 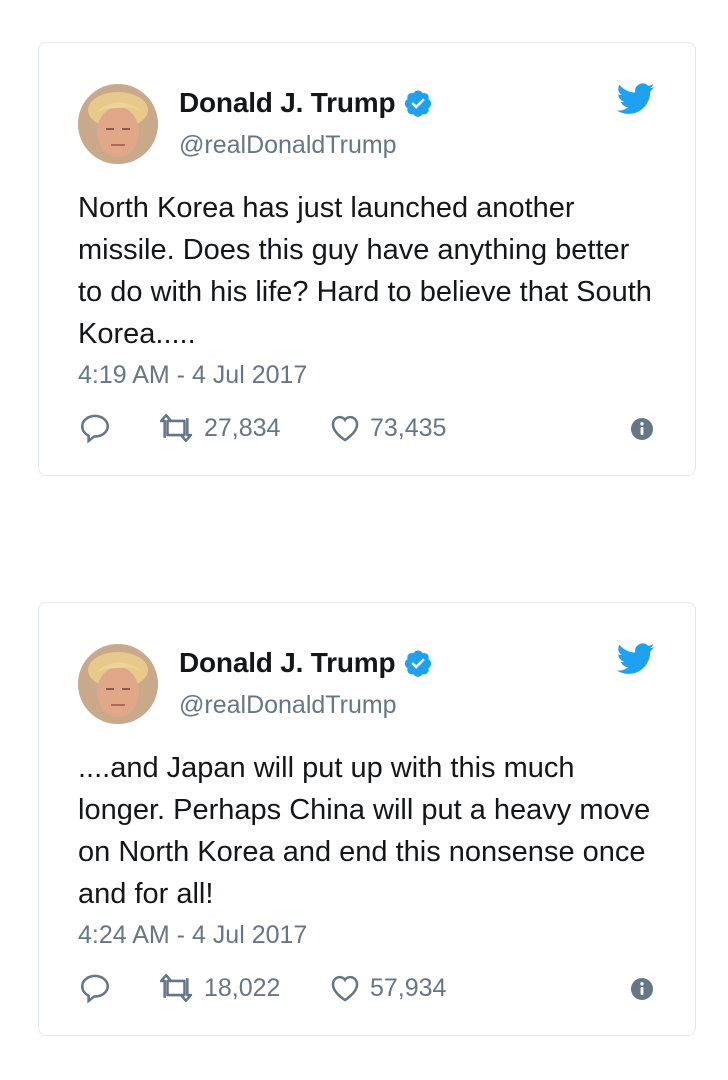 I want to click on like-button: 73,435, so click(x=387, y=428).